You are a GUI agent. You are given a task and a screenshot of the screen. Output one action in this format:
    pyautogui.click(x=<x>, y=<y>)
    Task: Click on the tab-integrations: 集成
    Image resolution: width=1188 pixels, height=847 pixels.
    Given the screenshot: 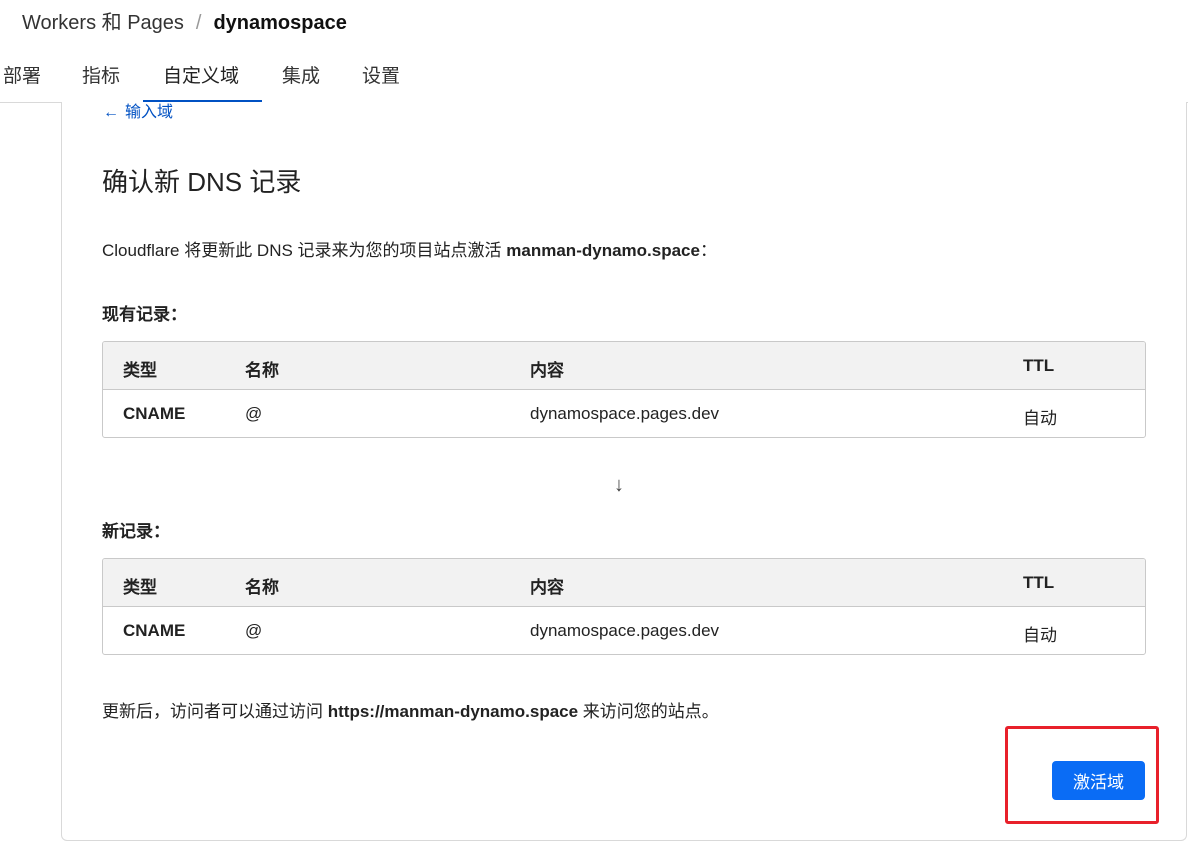 What is the action you would take?
    pyautogui.click(x=301, y=74)
    